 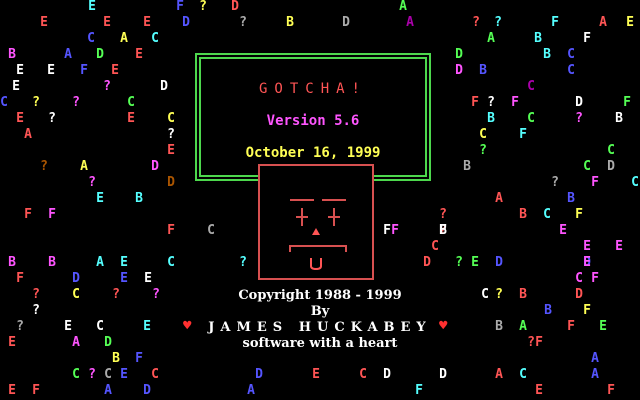 I want to click on app-title: GOTCHA!, so click(x=312, y=89).